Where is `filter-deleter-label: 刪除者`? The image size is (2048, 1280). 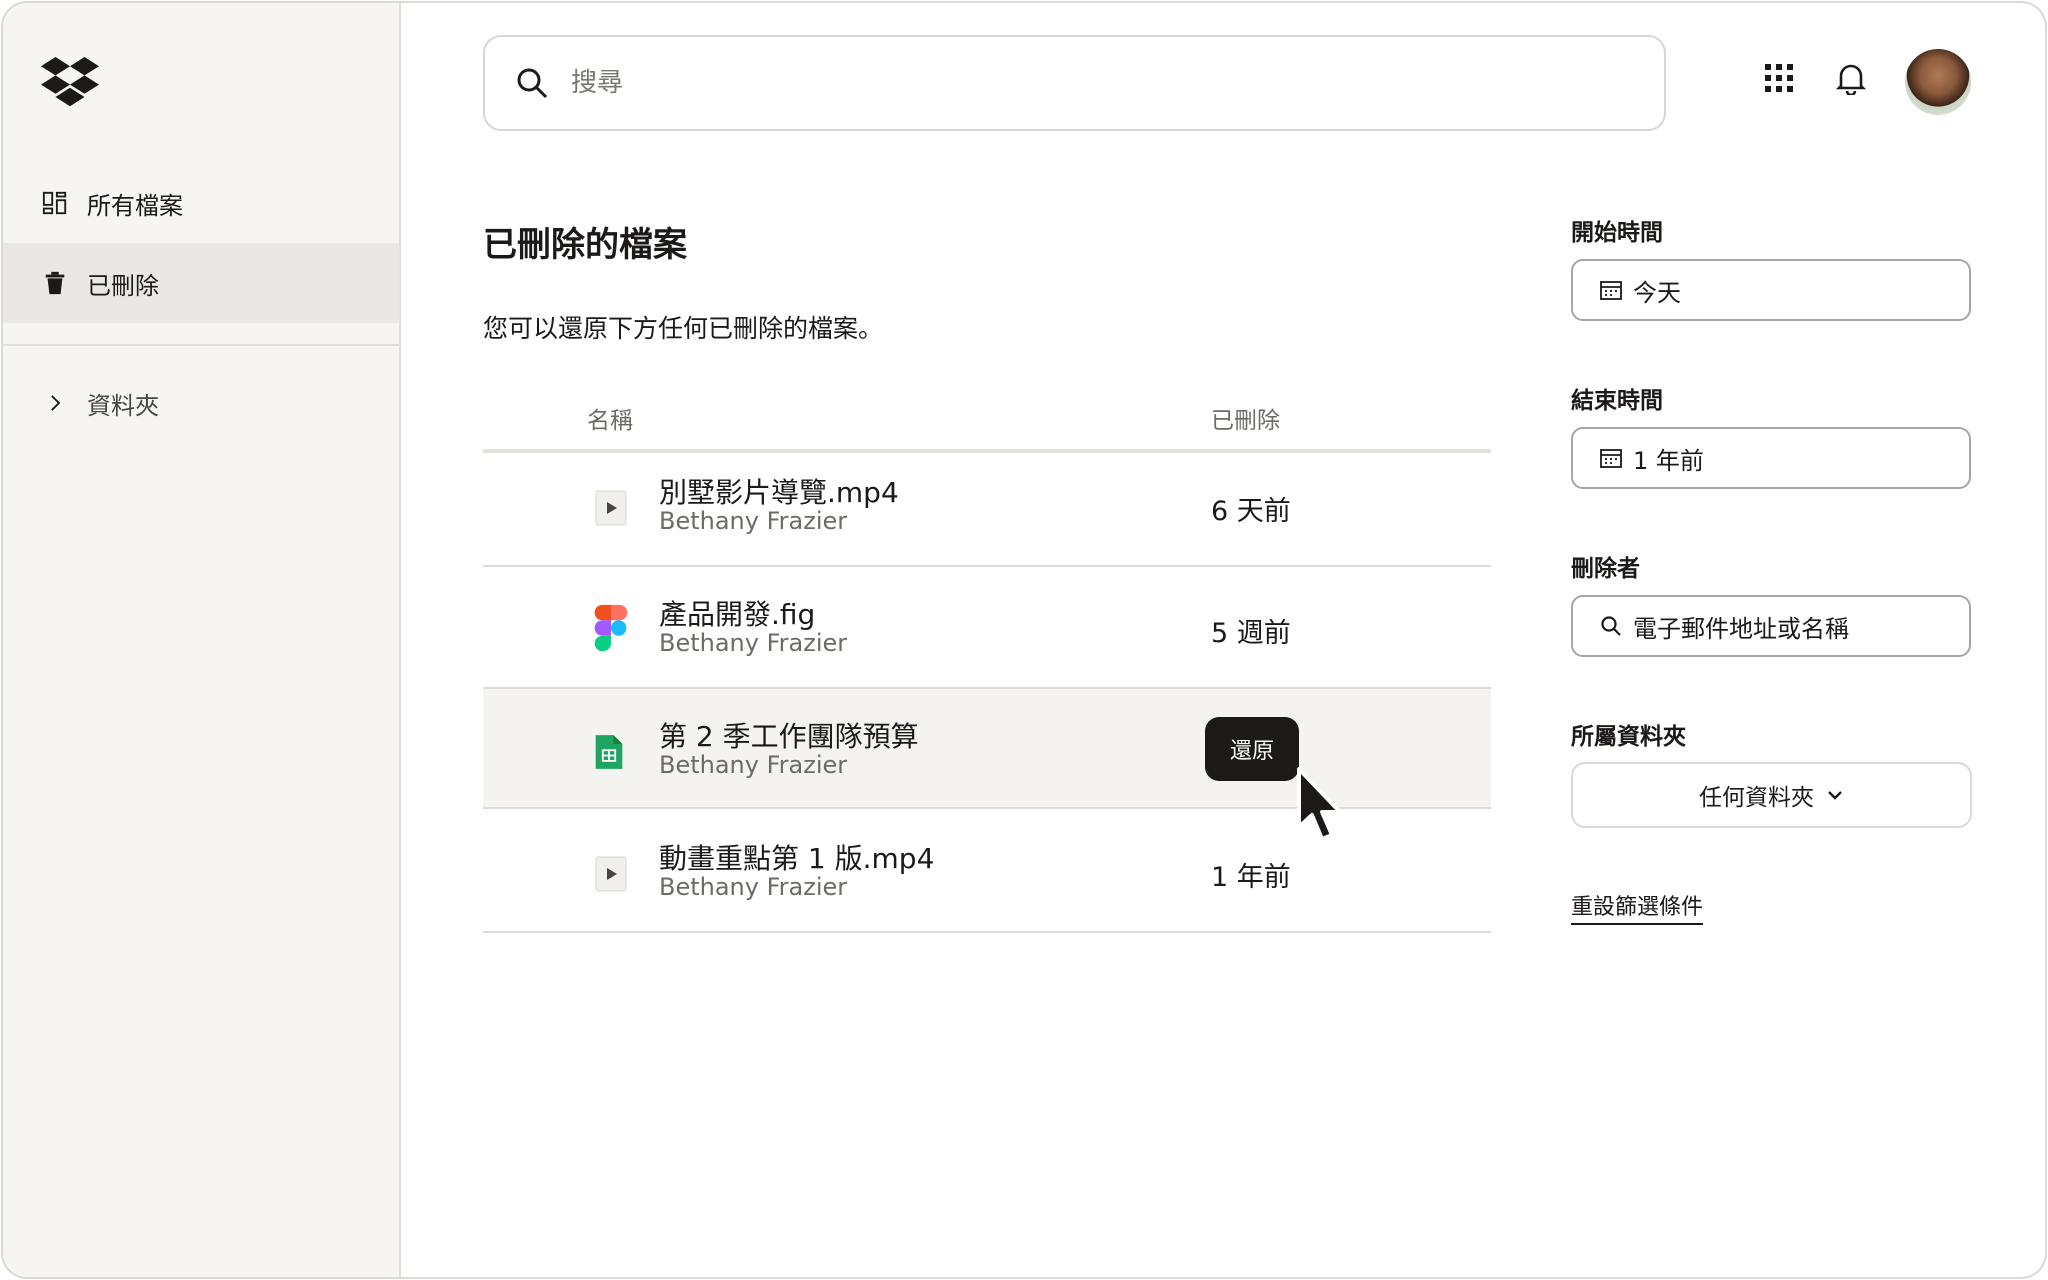 filter-deleter-label: 刪除者 is located at coordinates (1605, 569).